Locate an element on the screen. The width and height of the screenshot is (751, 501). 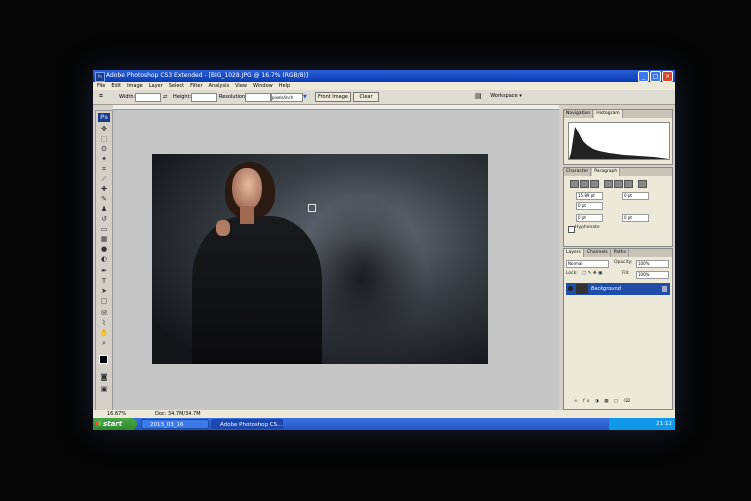
eraser-icon: ▭ is located at coordinates (104, 229).